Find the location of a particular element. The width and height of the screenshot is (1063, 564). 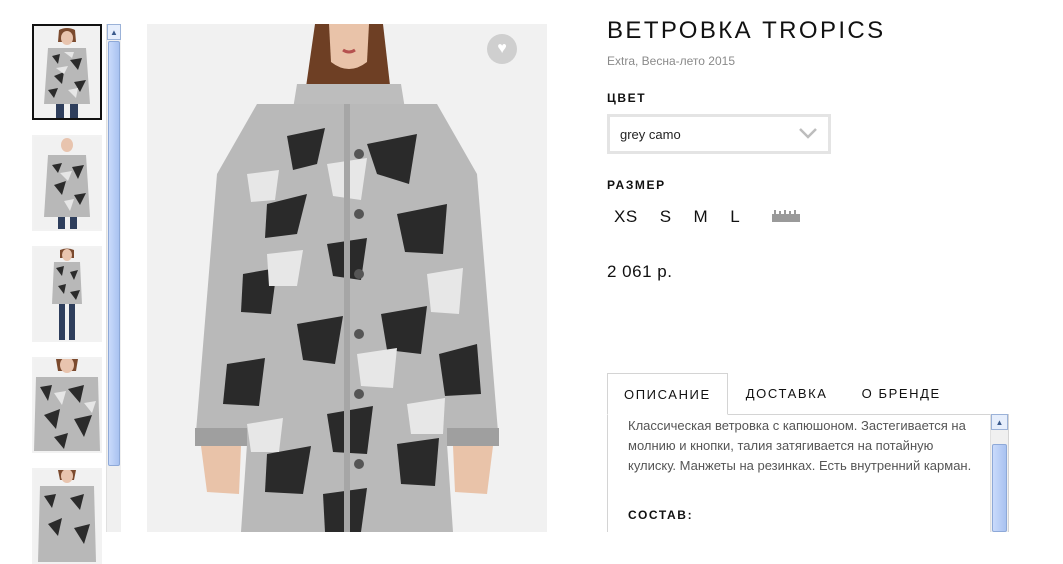

chevron-down-icon is located at coordinates (808, 133).